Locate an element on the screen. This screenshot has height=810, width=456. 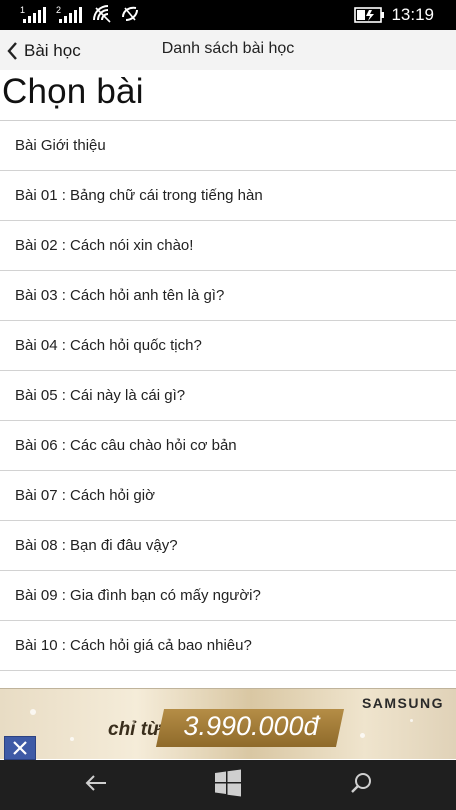
lesson-label: Bài 04 : Cách hỏi quốc tịch? is located at coordinates (108, 345).